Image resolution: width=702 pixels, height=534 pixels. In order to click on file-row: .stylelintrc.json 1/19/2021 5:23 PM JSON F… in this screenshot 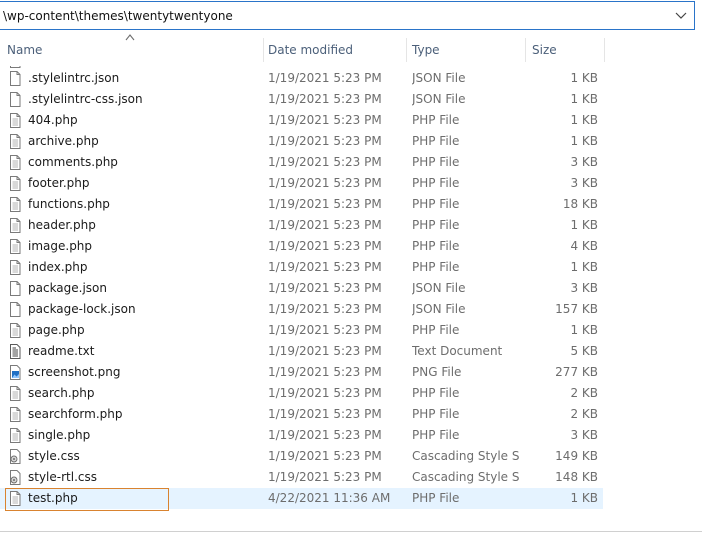, I will do `click(301, 78)`.